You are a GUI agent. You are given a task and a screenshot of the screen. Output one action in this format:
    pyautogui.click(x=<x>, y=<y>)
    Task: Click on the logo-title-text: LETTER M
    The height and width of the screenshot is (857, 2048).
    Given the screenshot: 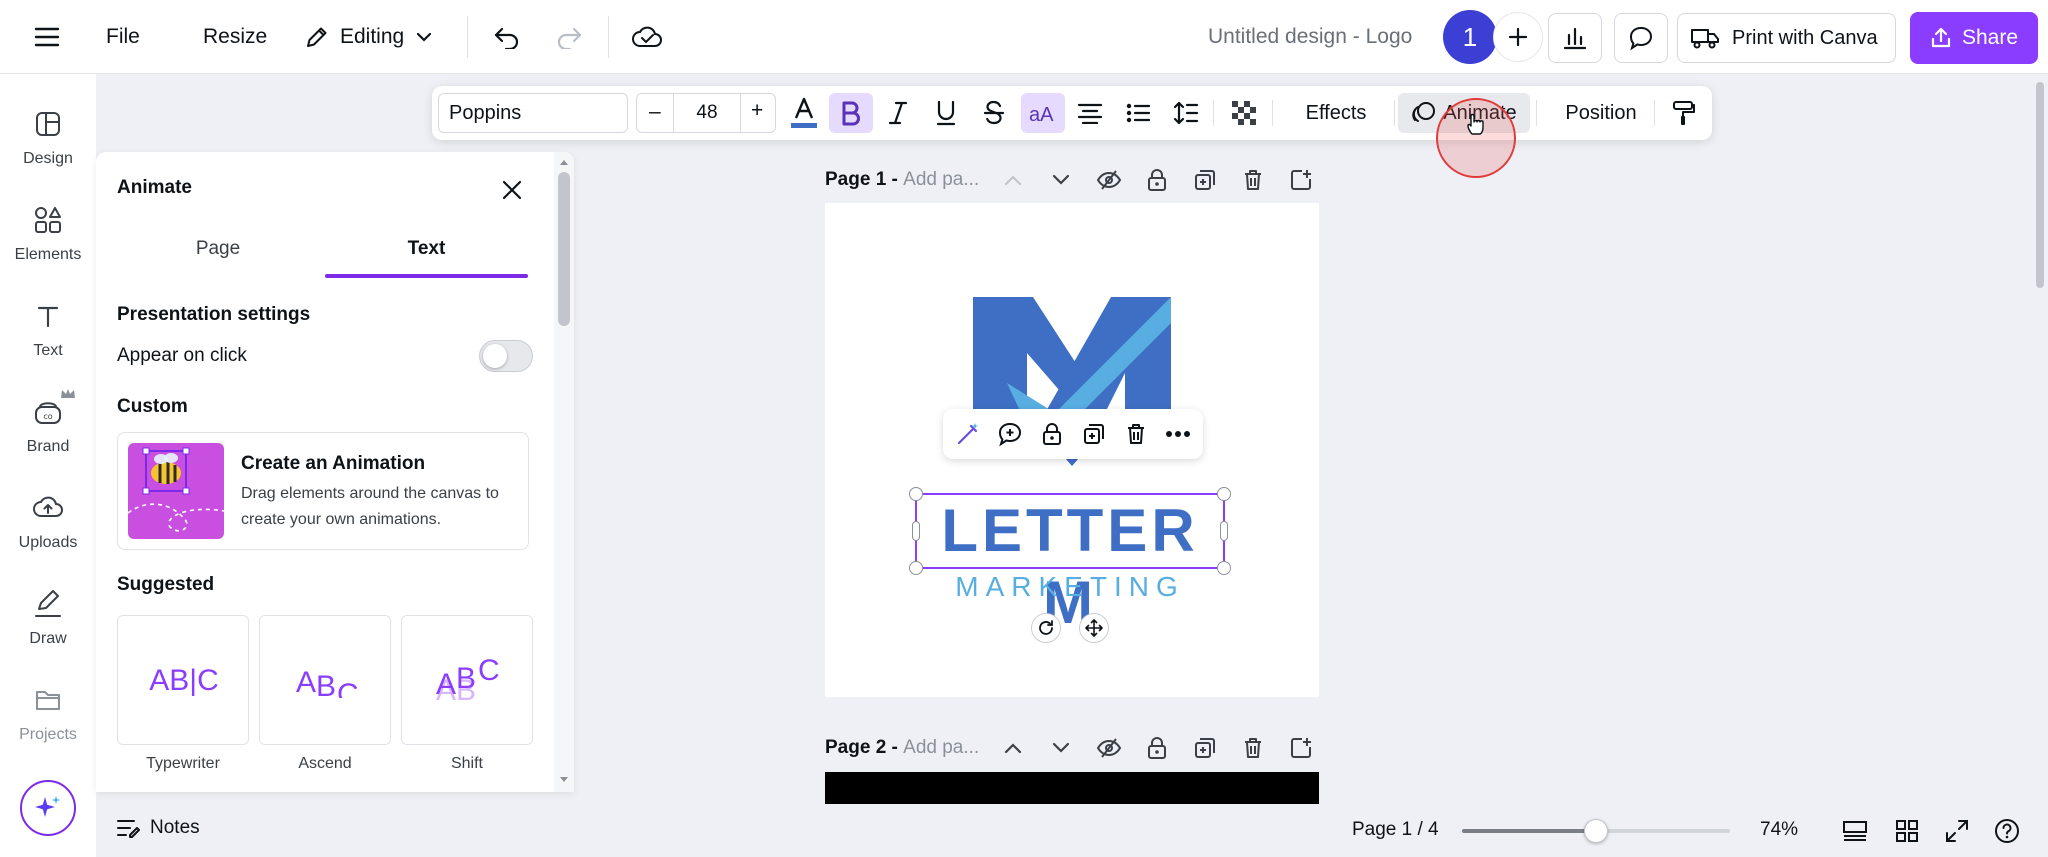 What is the action you would take?
    pyautogui.click(x=1070, y=567)
    